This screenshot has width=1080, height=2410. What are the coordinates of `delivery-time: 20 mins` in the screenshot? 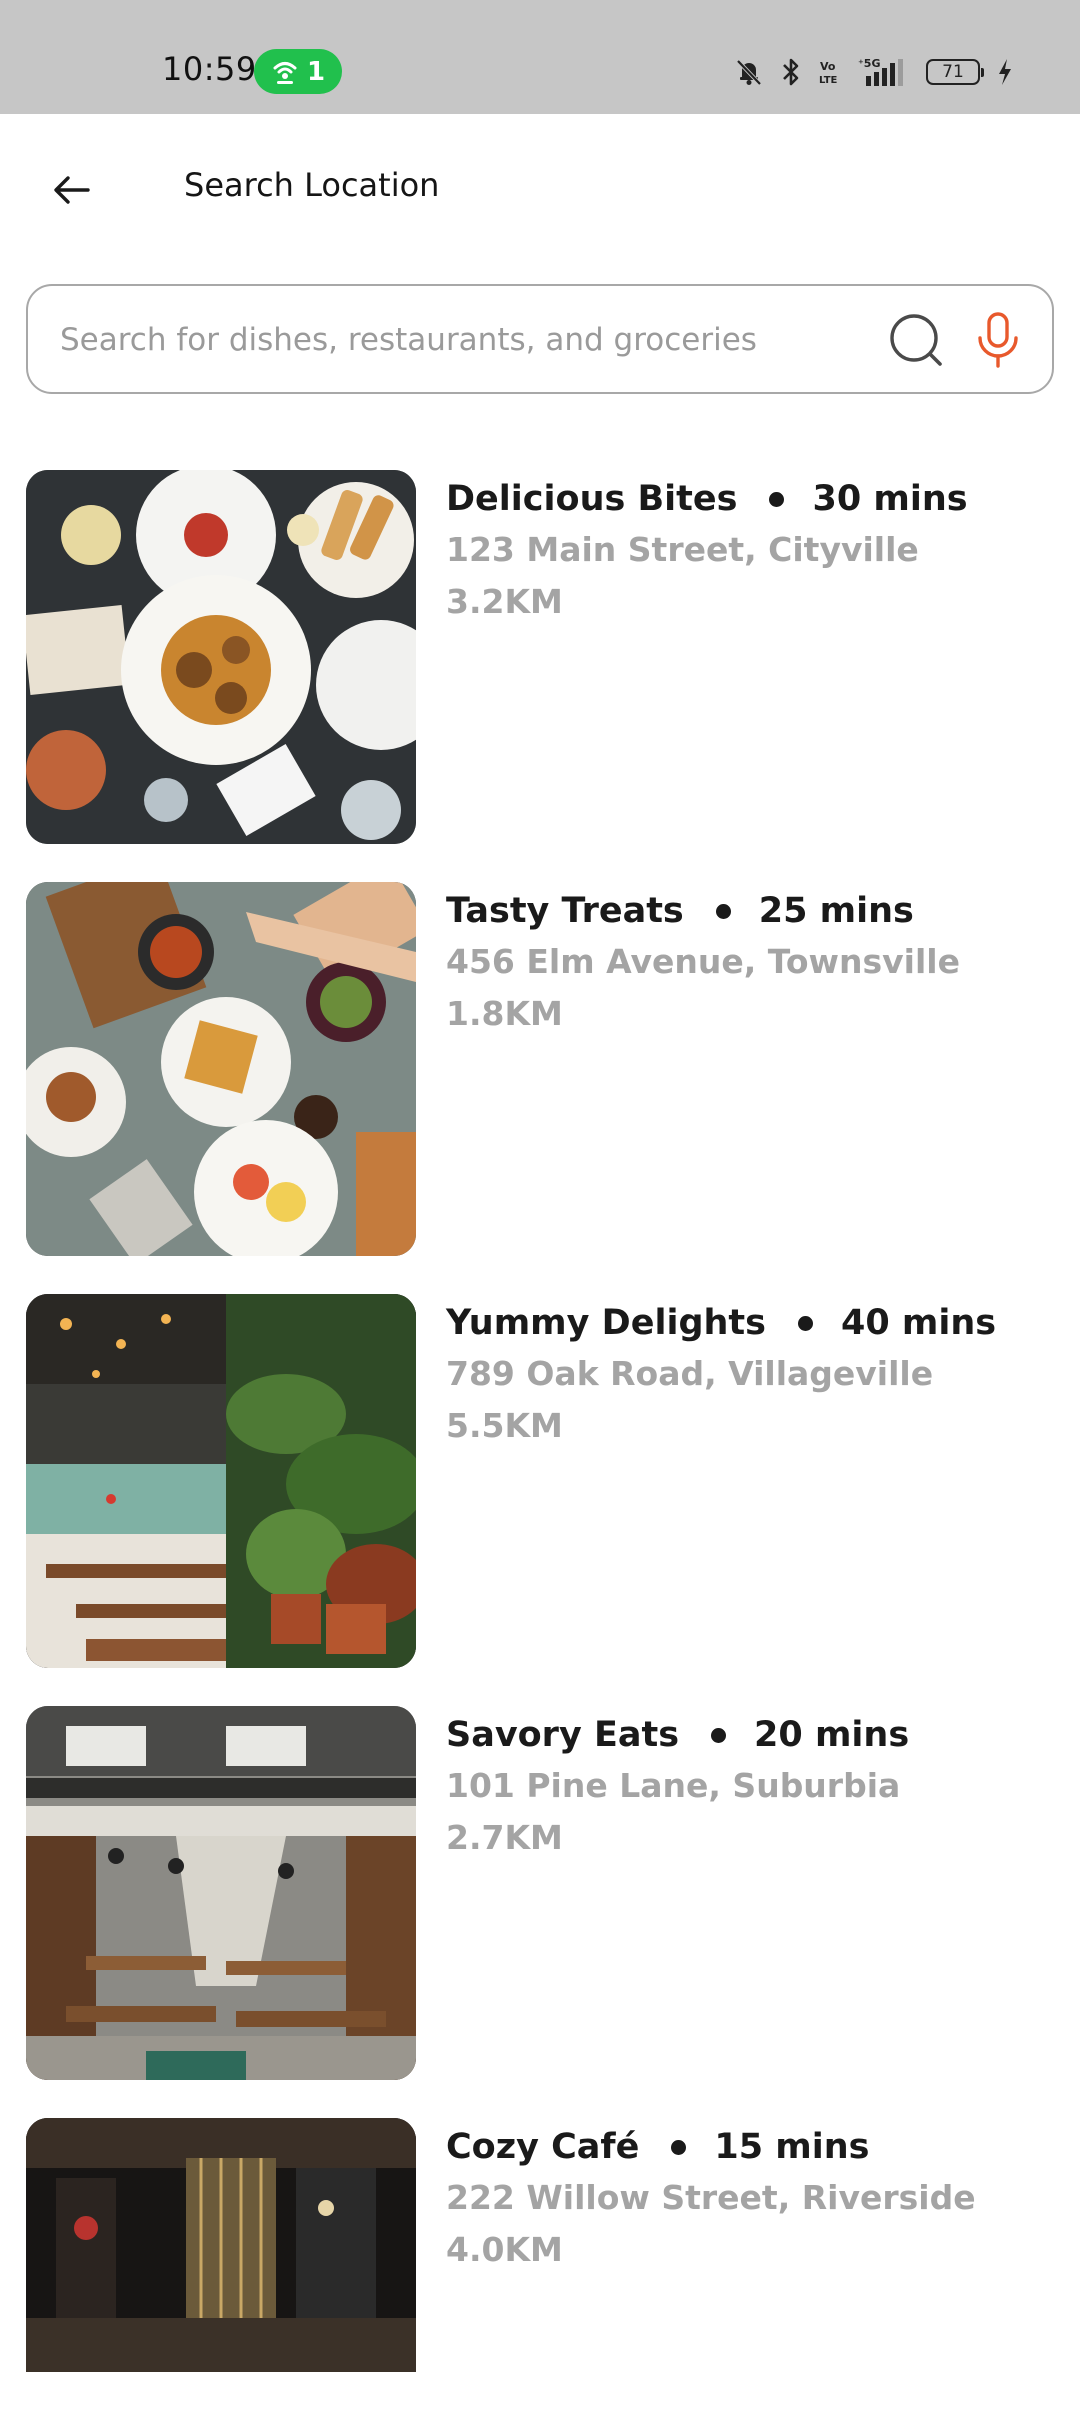 It's located at (832, 1735).